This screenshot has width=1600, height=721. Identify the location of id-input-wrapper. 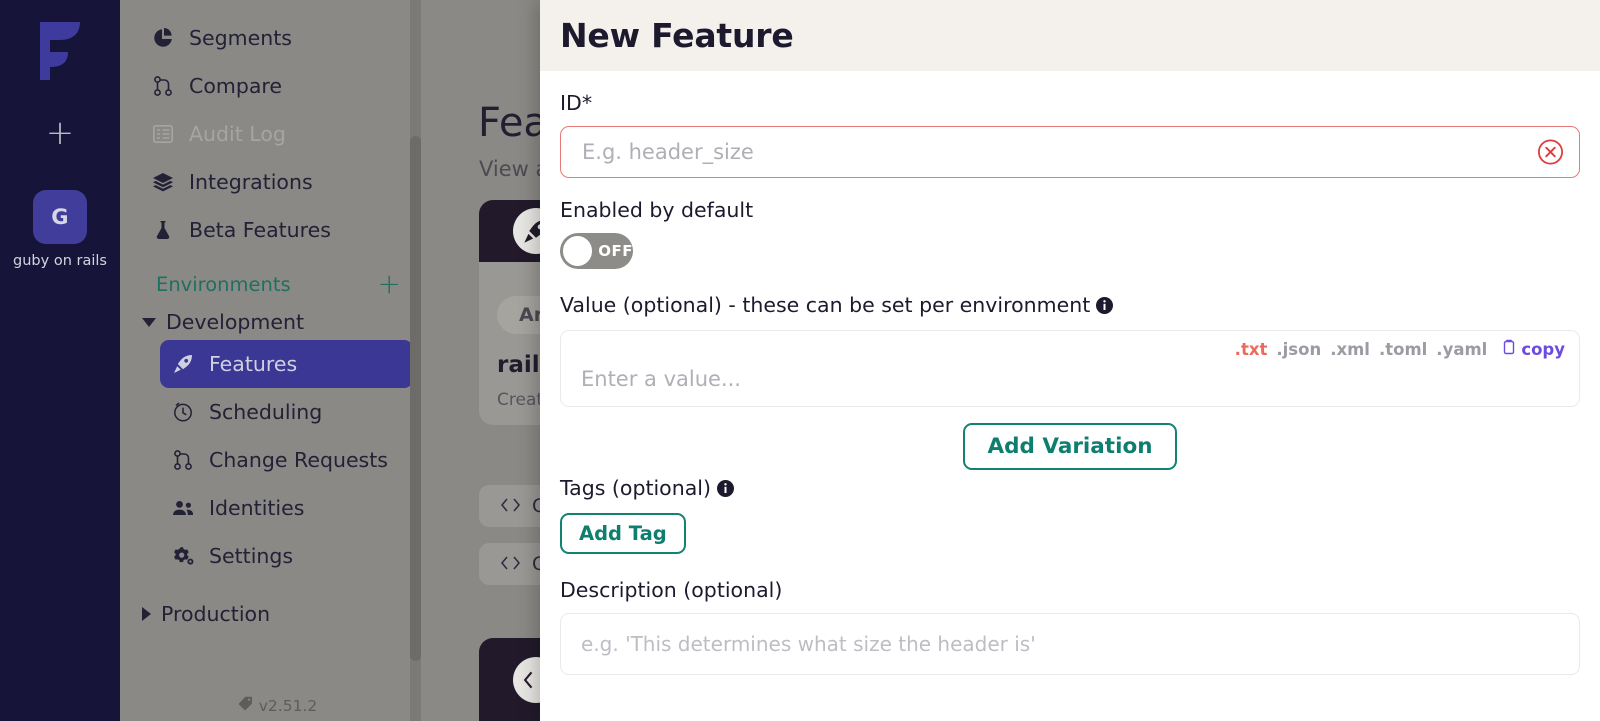
(1070, 152).